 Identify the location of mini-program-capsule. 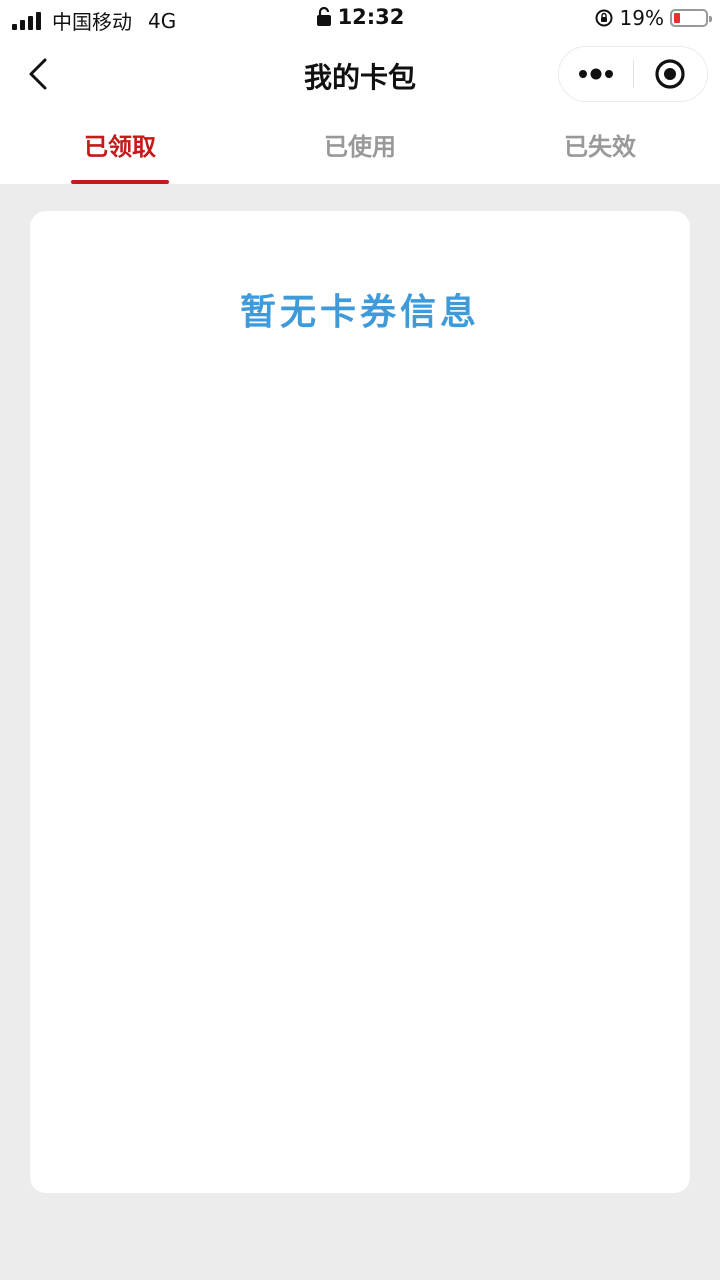
(633, 74).